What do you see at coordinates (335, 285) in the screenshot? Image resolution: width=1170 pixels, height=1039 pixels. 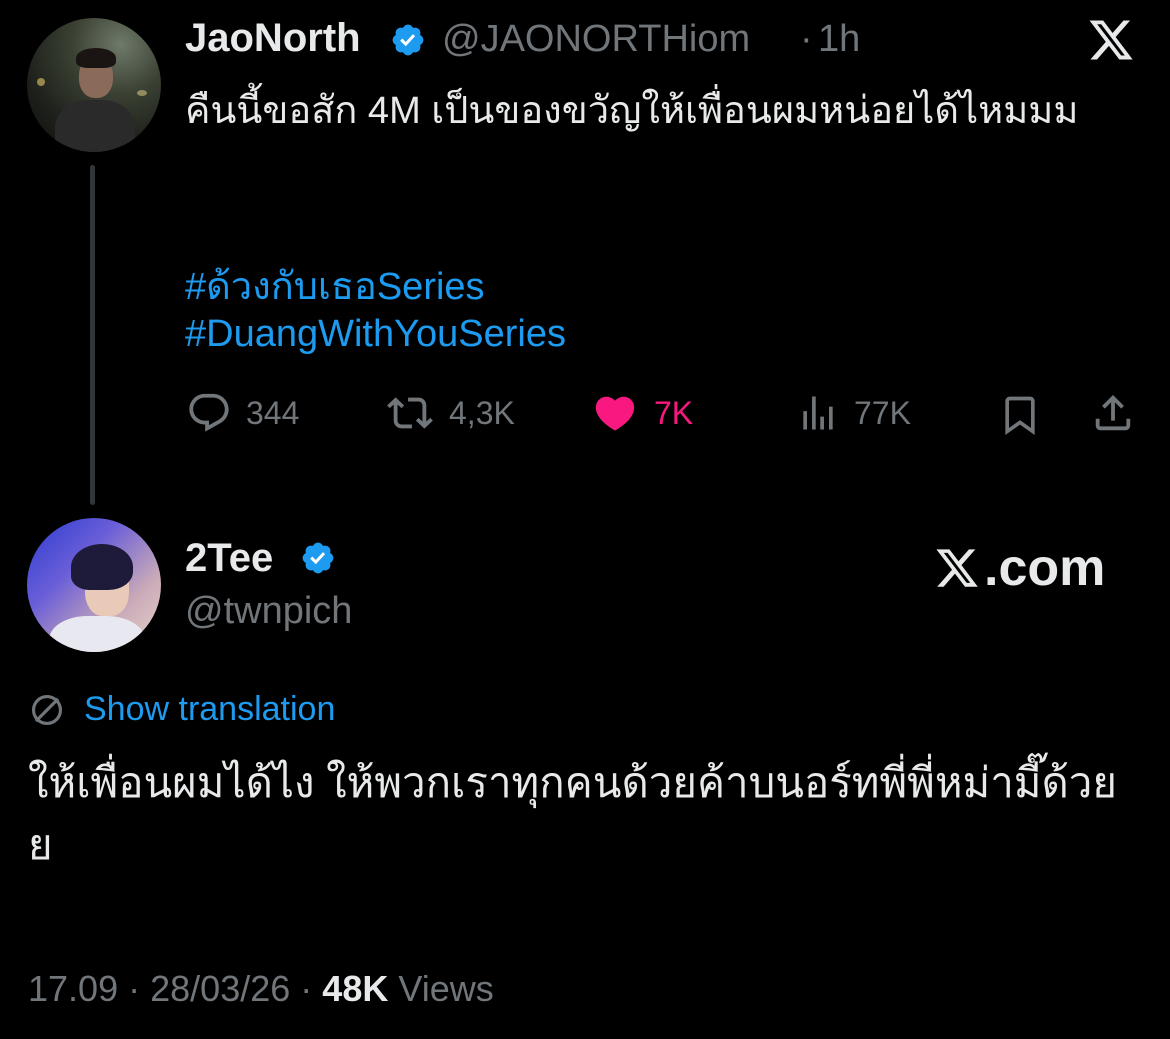 I see `hashtag-link: #ด้วงกับเธอSeries` at bounding box center [335, 285].